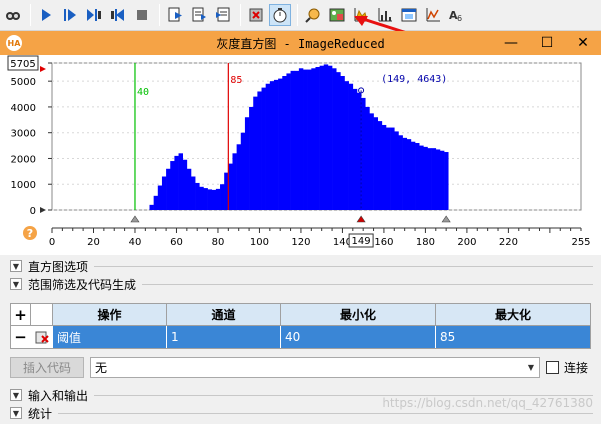 The height and width of the screenshot is (424, 601). I want to click on ocr-icon: A6, so click(457, 15).